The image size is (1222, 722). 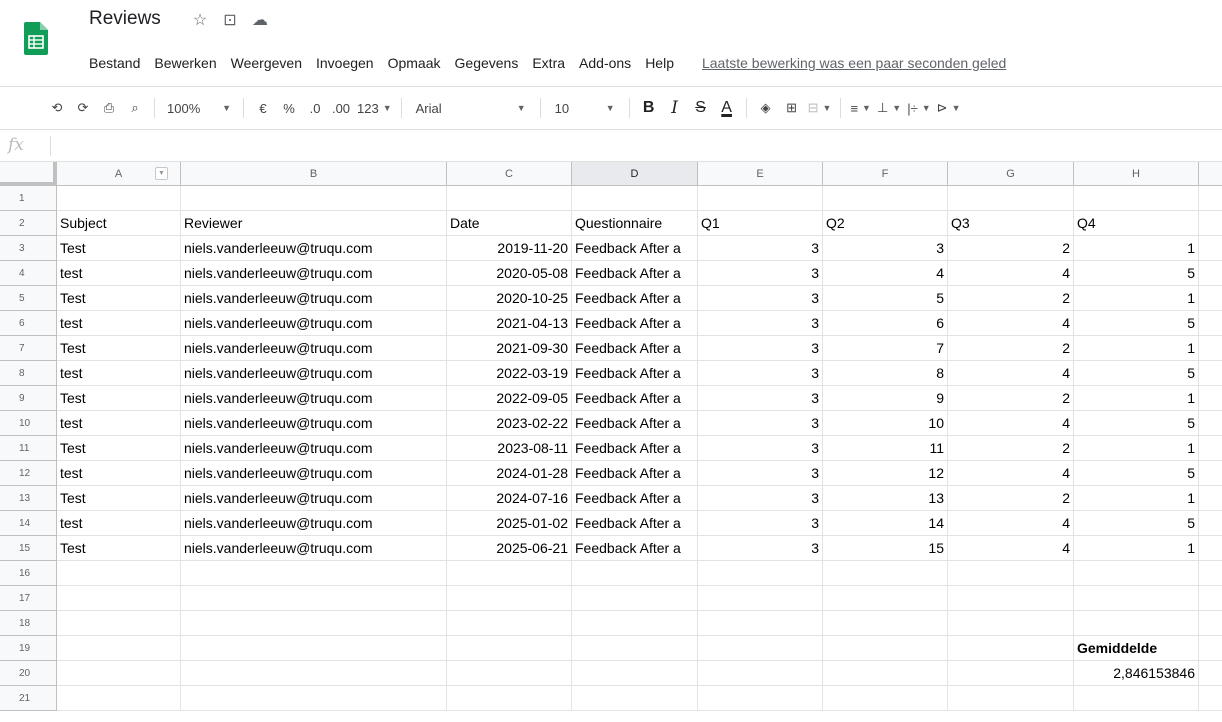 I want to click on cell-e10: 3, so click(x=760, y=423).